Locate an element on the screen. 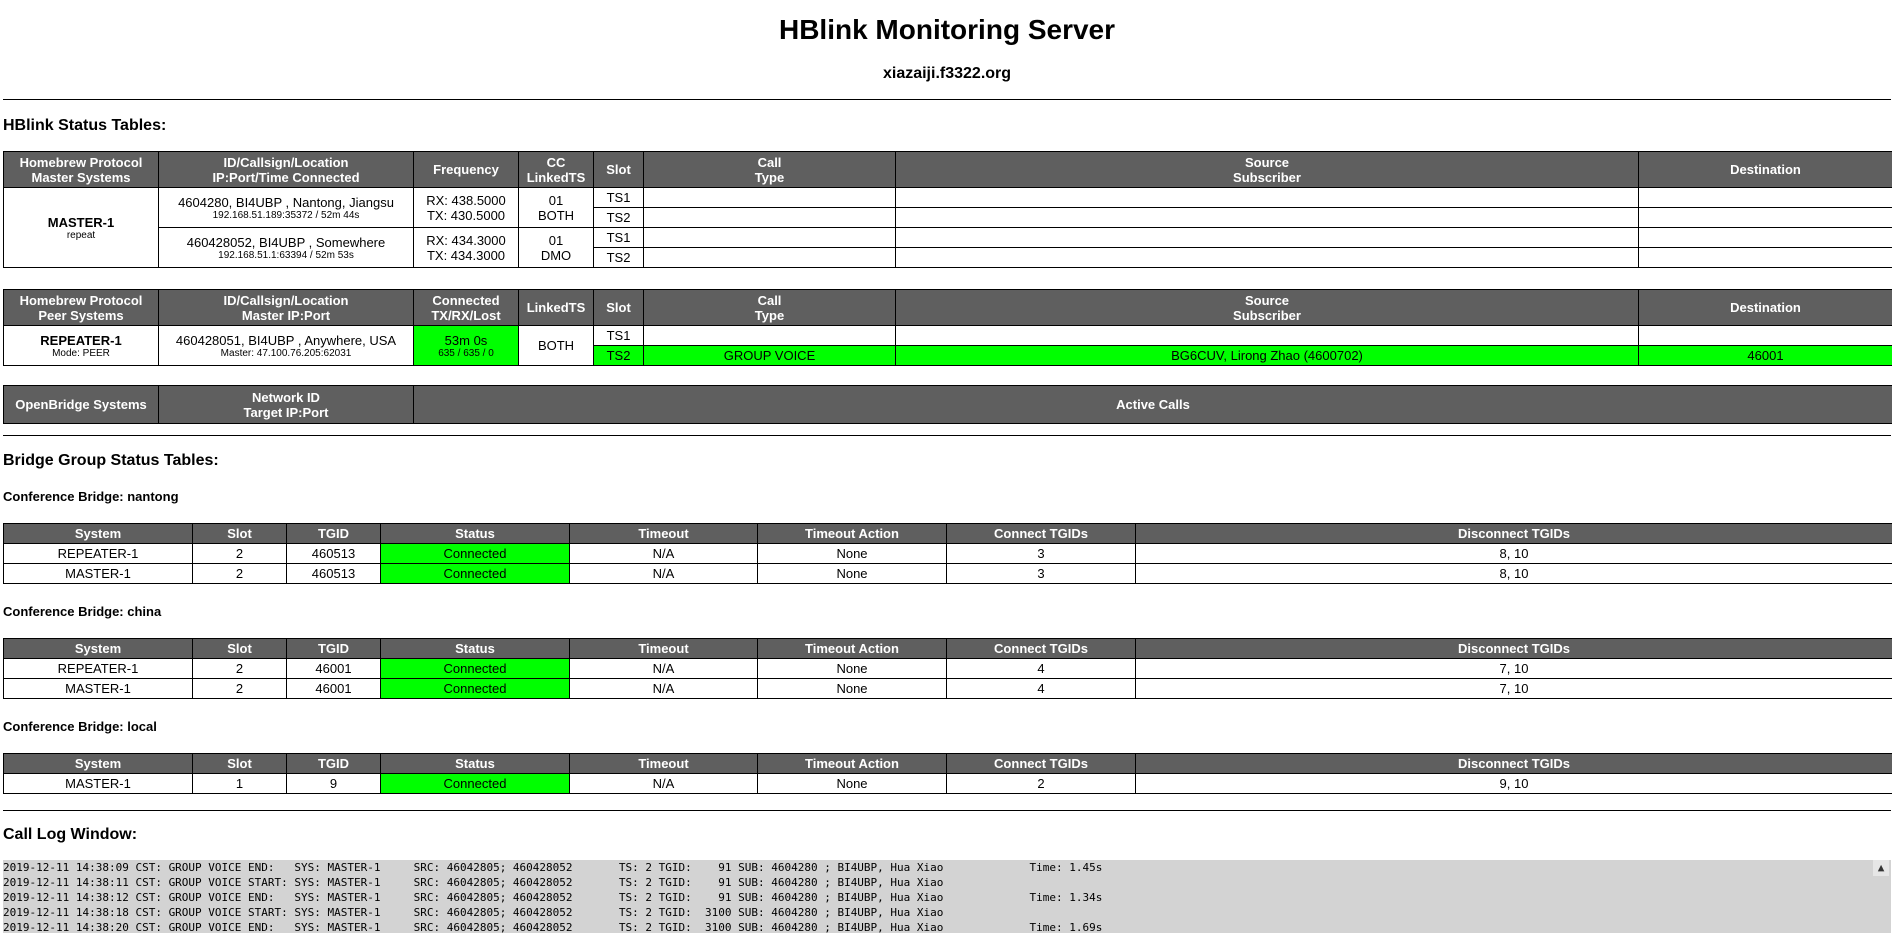 The width and height of the screenshot is (1892, 933). disconnect-tgids-cell: 8, 10 is located at coordinates (1513, 553).